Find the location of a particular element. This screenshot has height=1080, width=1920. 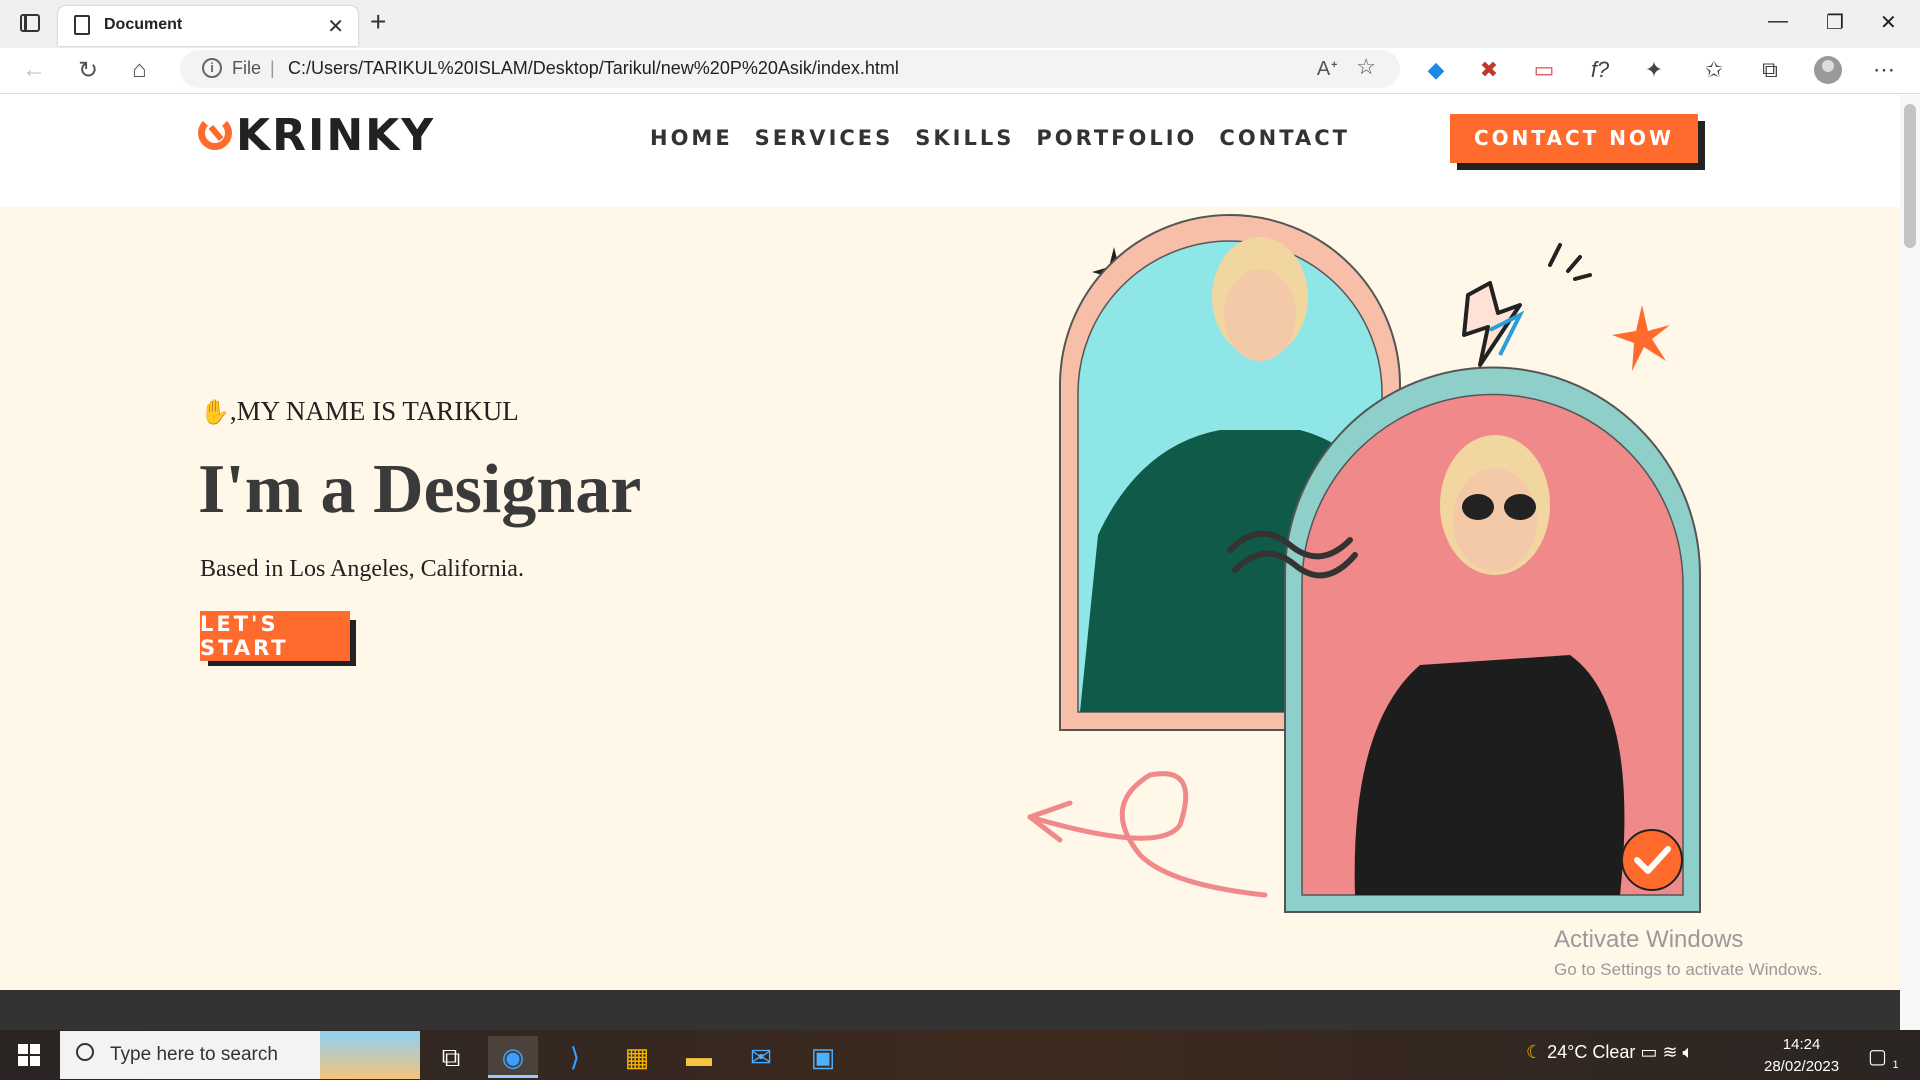

spark-lines is located at coordinates (1570, 262).